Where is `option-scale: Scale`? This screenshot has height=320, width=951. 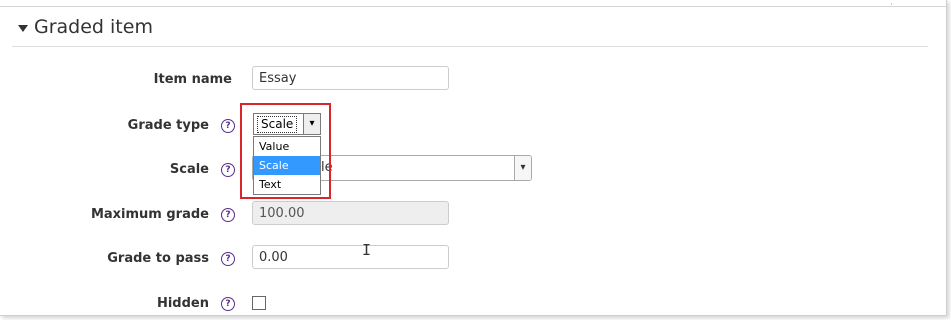
option-scale: Scale is located at coordinates (287, 165).